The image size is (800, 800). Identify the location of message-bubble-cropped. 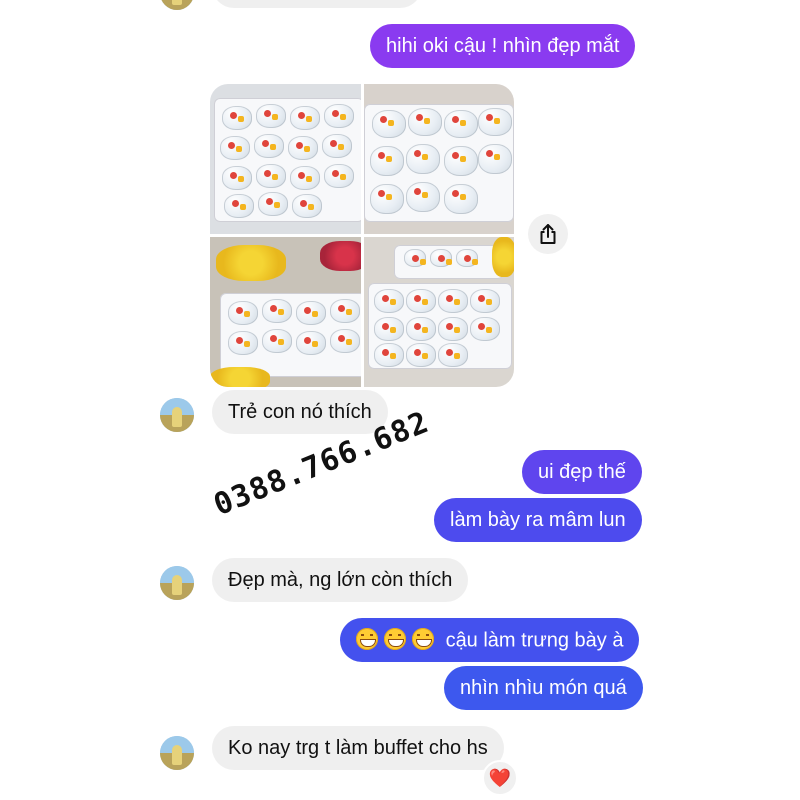
(317, 4).